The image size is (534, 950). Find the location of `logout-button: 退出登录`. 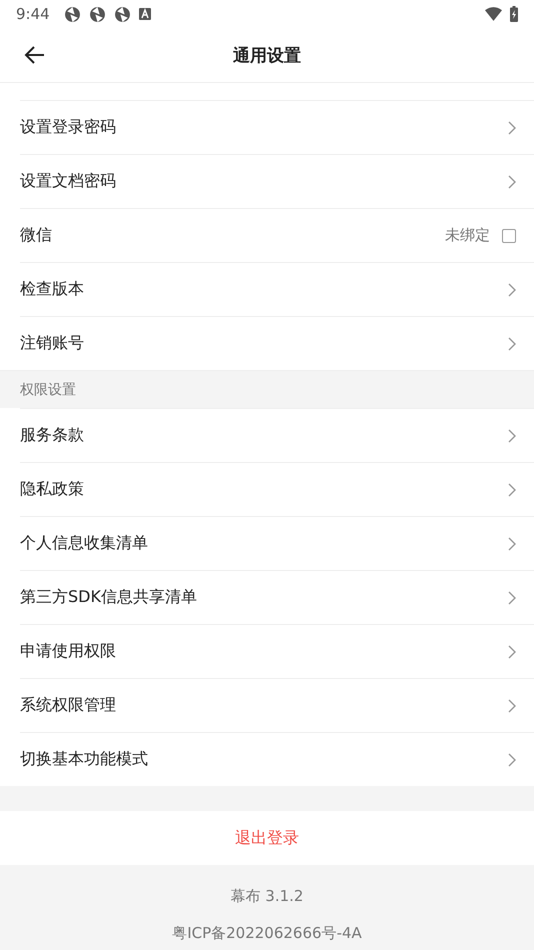

logout-button: 退出登录 is located at coordinates (267, 838).